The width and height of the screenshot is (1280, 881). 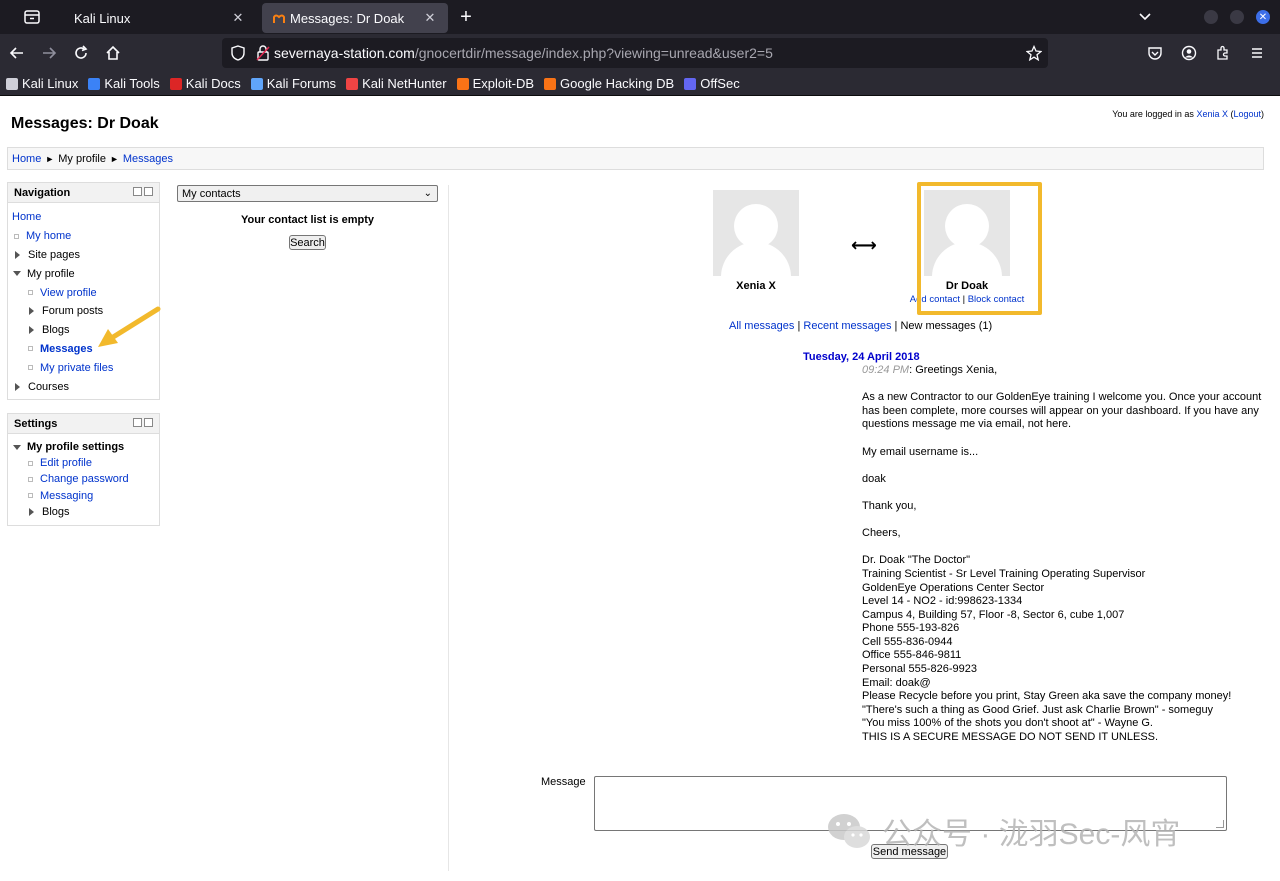 I want to click on bookmark-item: Google Hacking DB, so click(x=609, y=83).